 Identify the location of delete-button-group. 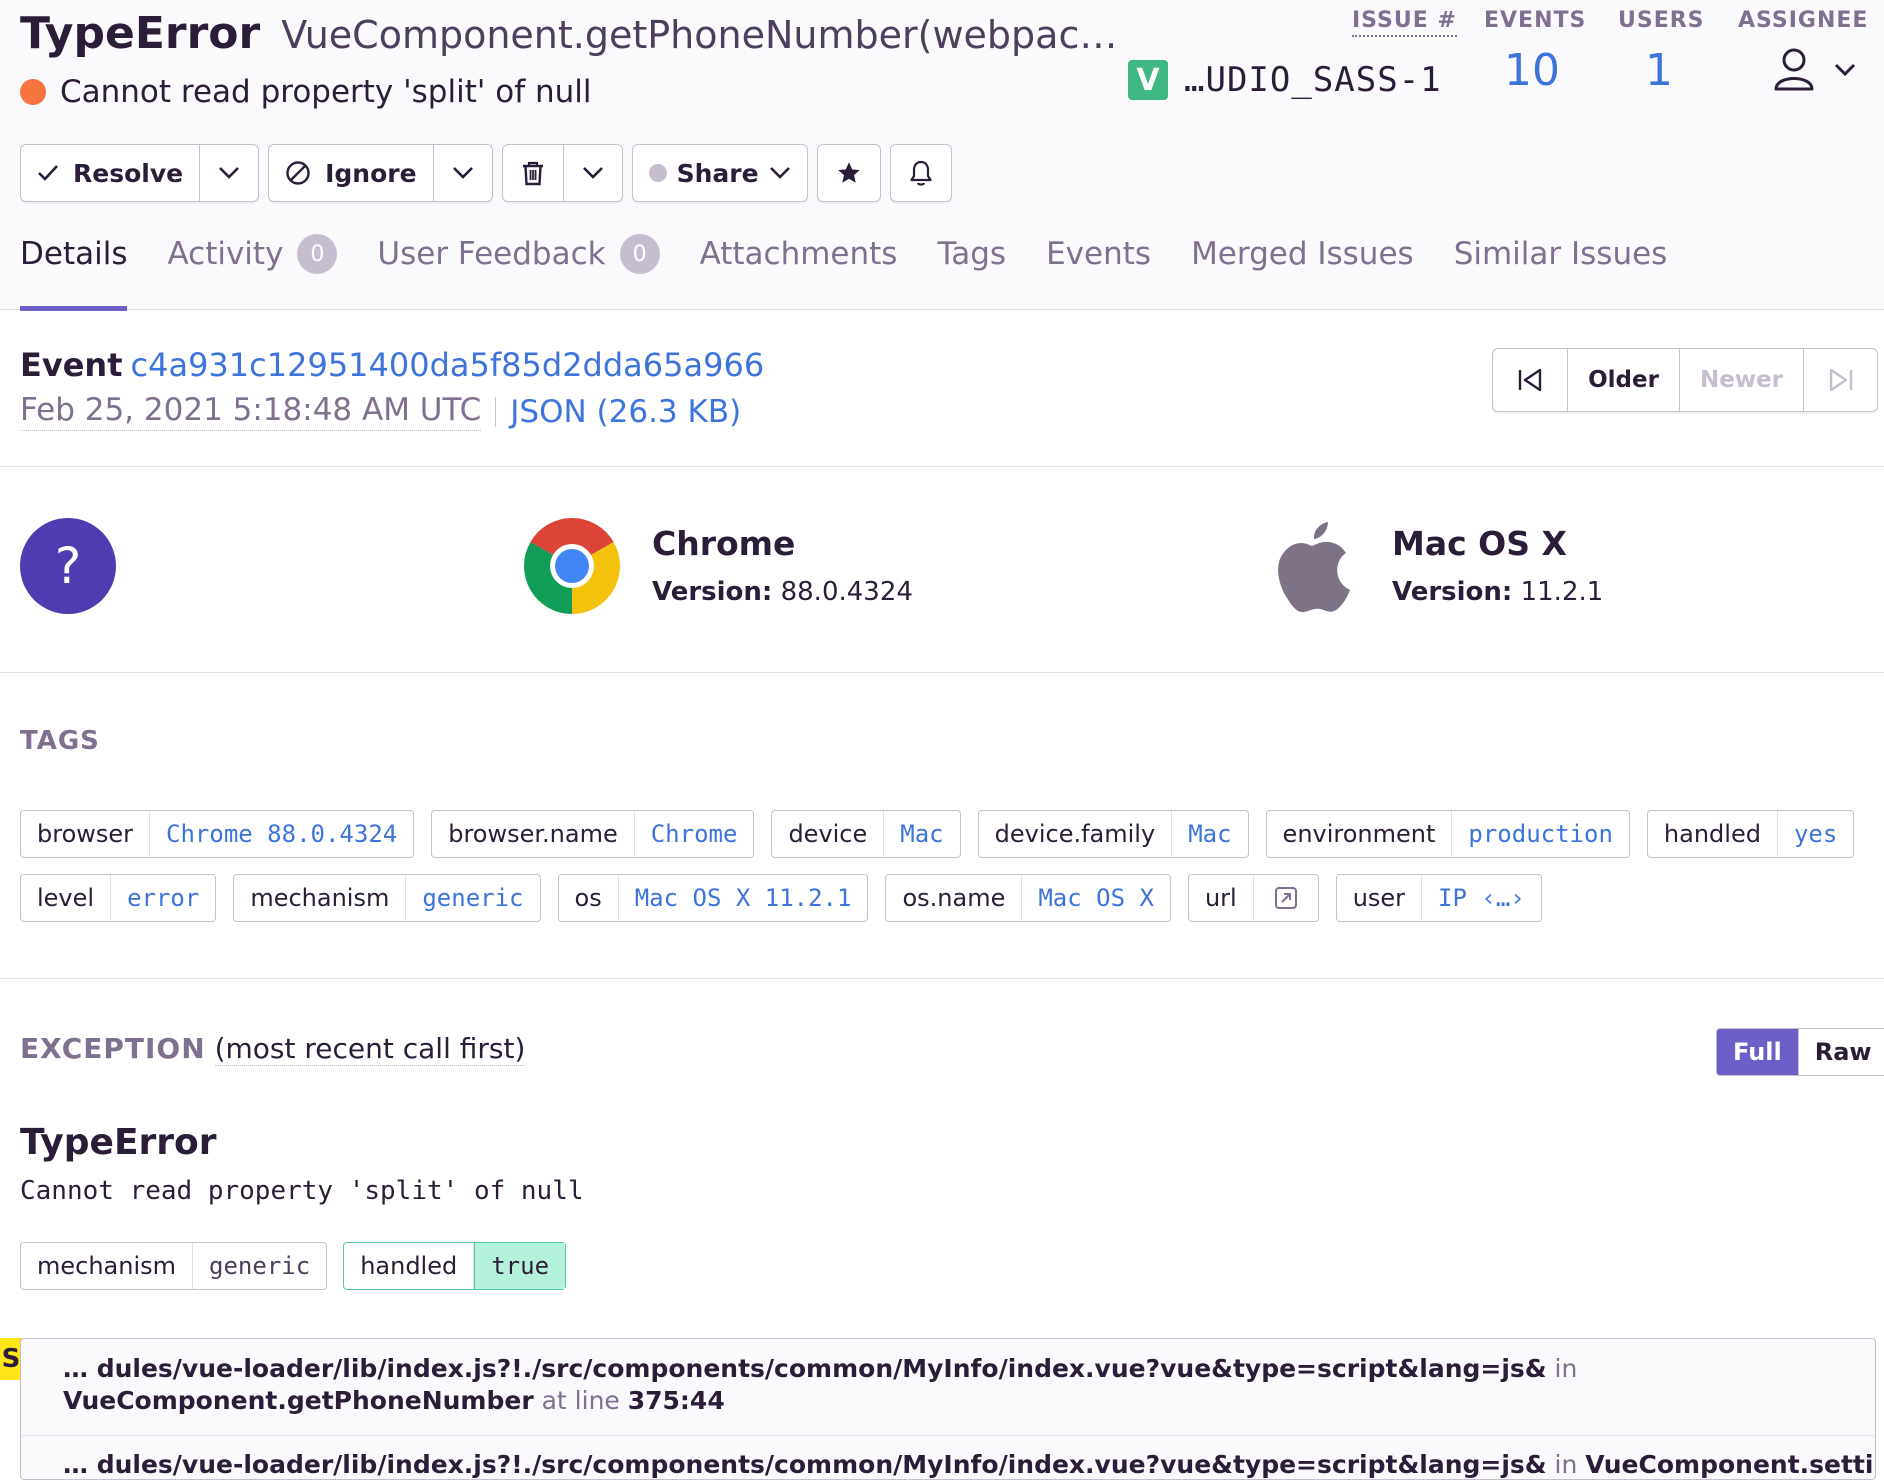
(562, 173).